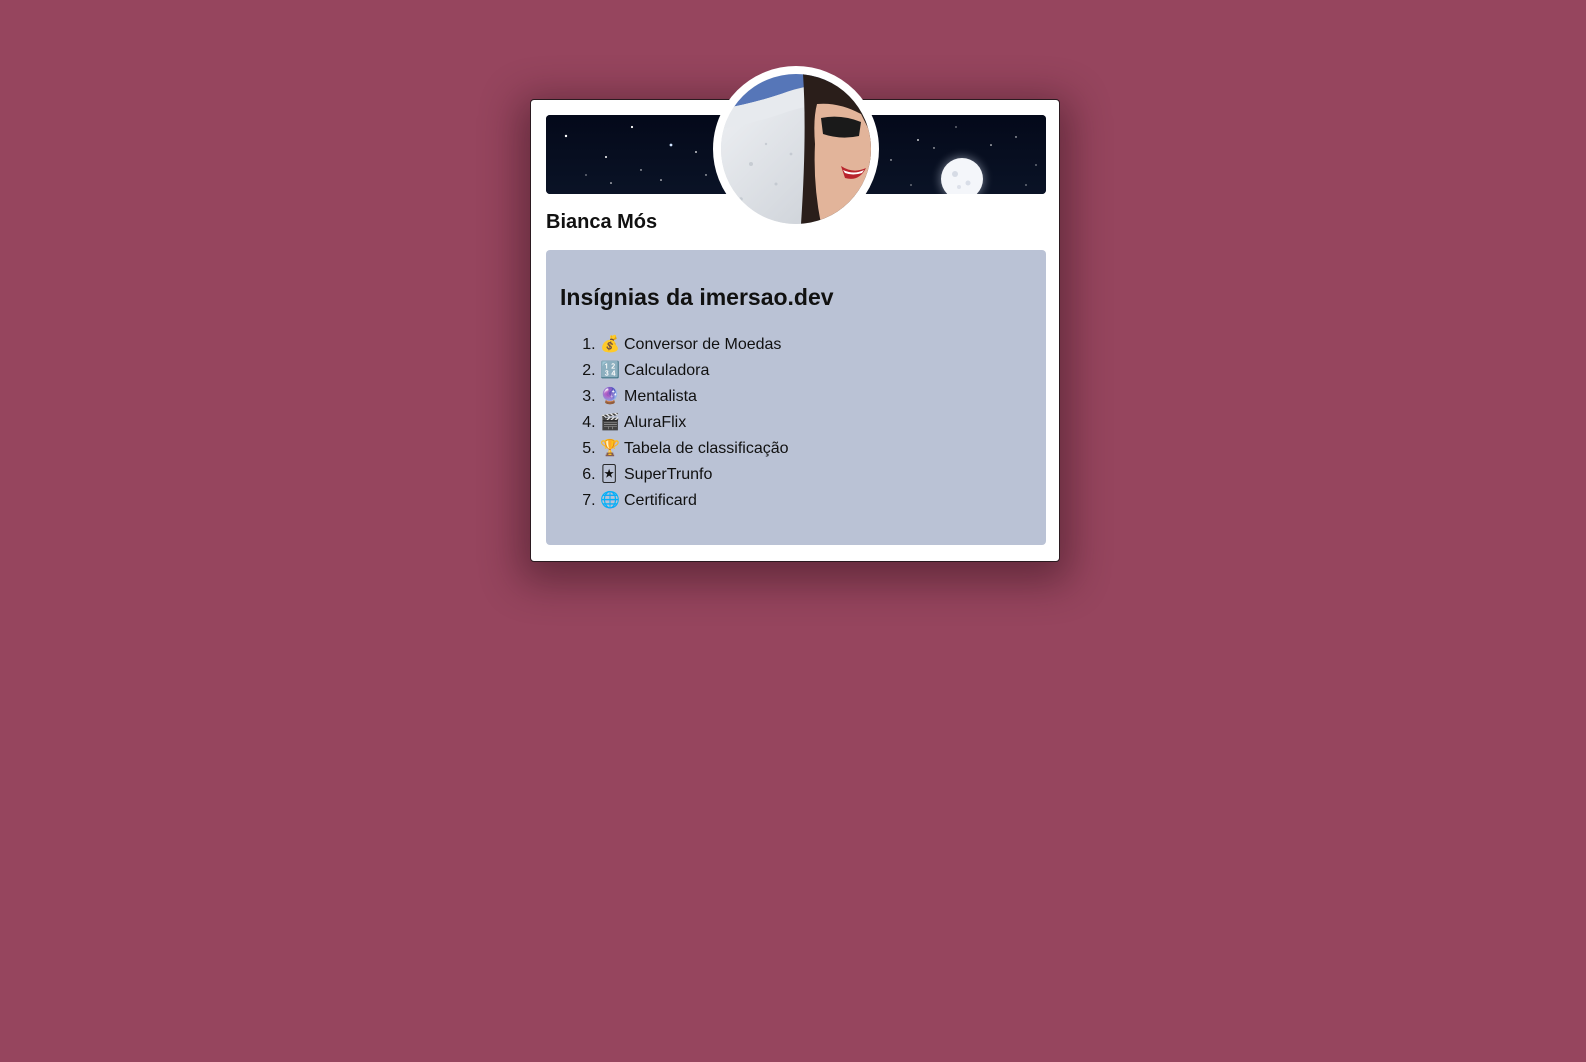 The width and height of the screenshot is (1586, 1062). Describe the element at coordinates (610, 447) in the screenshot. I see `trophy-icon: 🏆` at that location.